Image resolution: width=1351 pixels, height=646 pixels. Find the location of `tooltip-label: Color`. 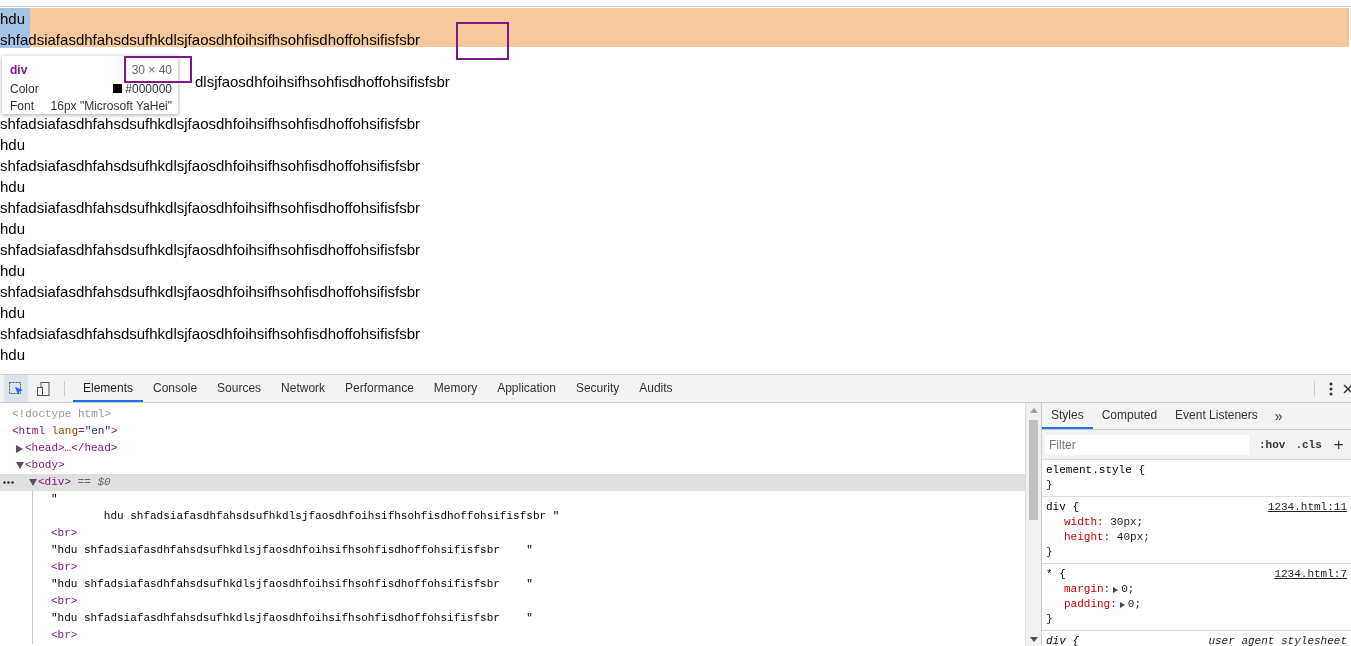

tooltip-label: Color is located at coordinates (24, 88).